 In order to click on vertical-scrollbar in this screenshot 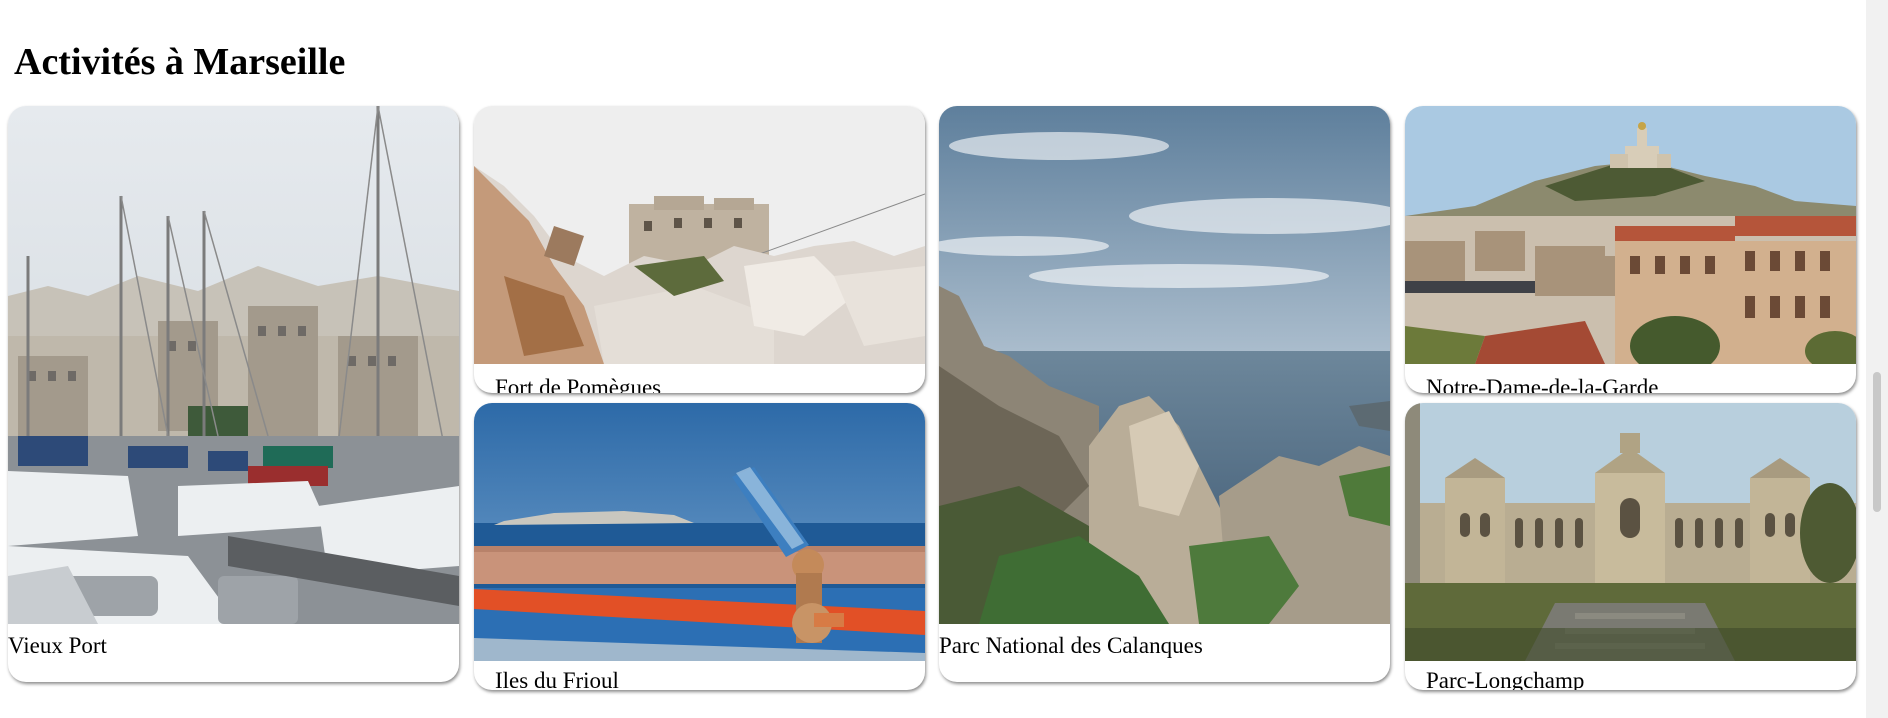, I will do `click(1877, 359)`.